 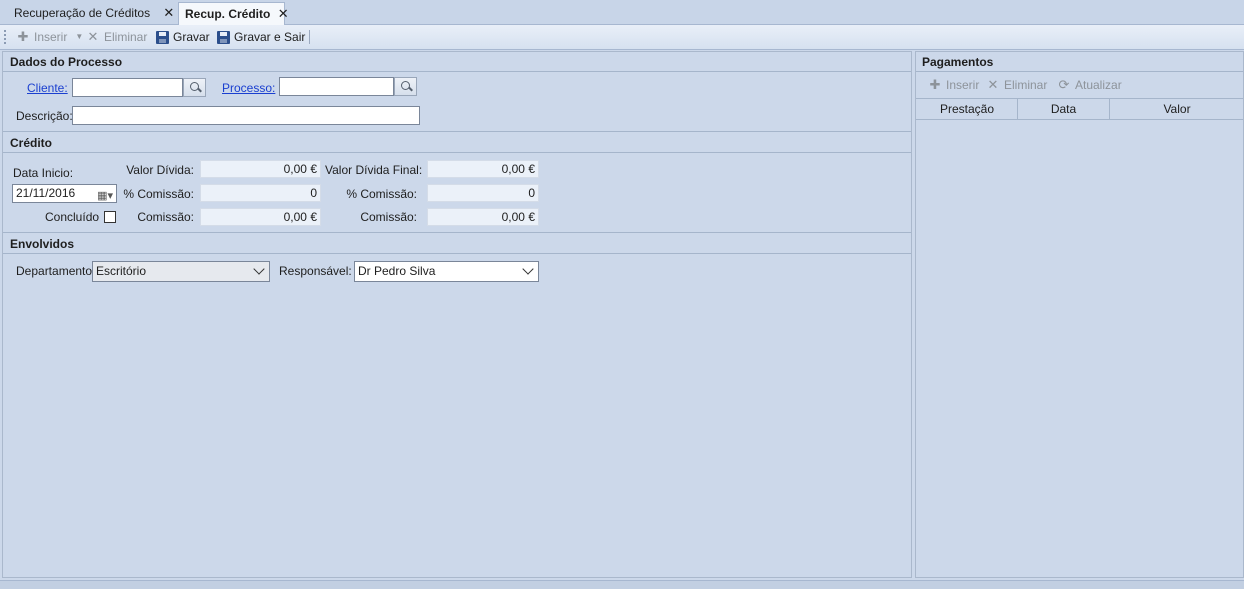 What do you see at coordinates (56, 271) in the screenshot?
I see `departamento-label: Departamento:` at bounding box center [56, 271].